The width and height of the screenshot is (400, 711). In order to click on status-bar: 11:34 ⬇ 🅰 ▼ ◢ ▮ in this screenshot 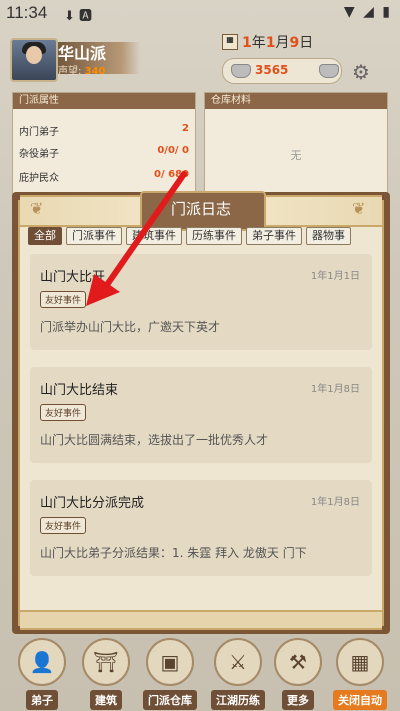, I will do `click(200, 13)`.